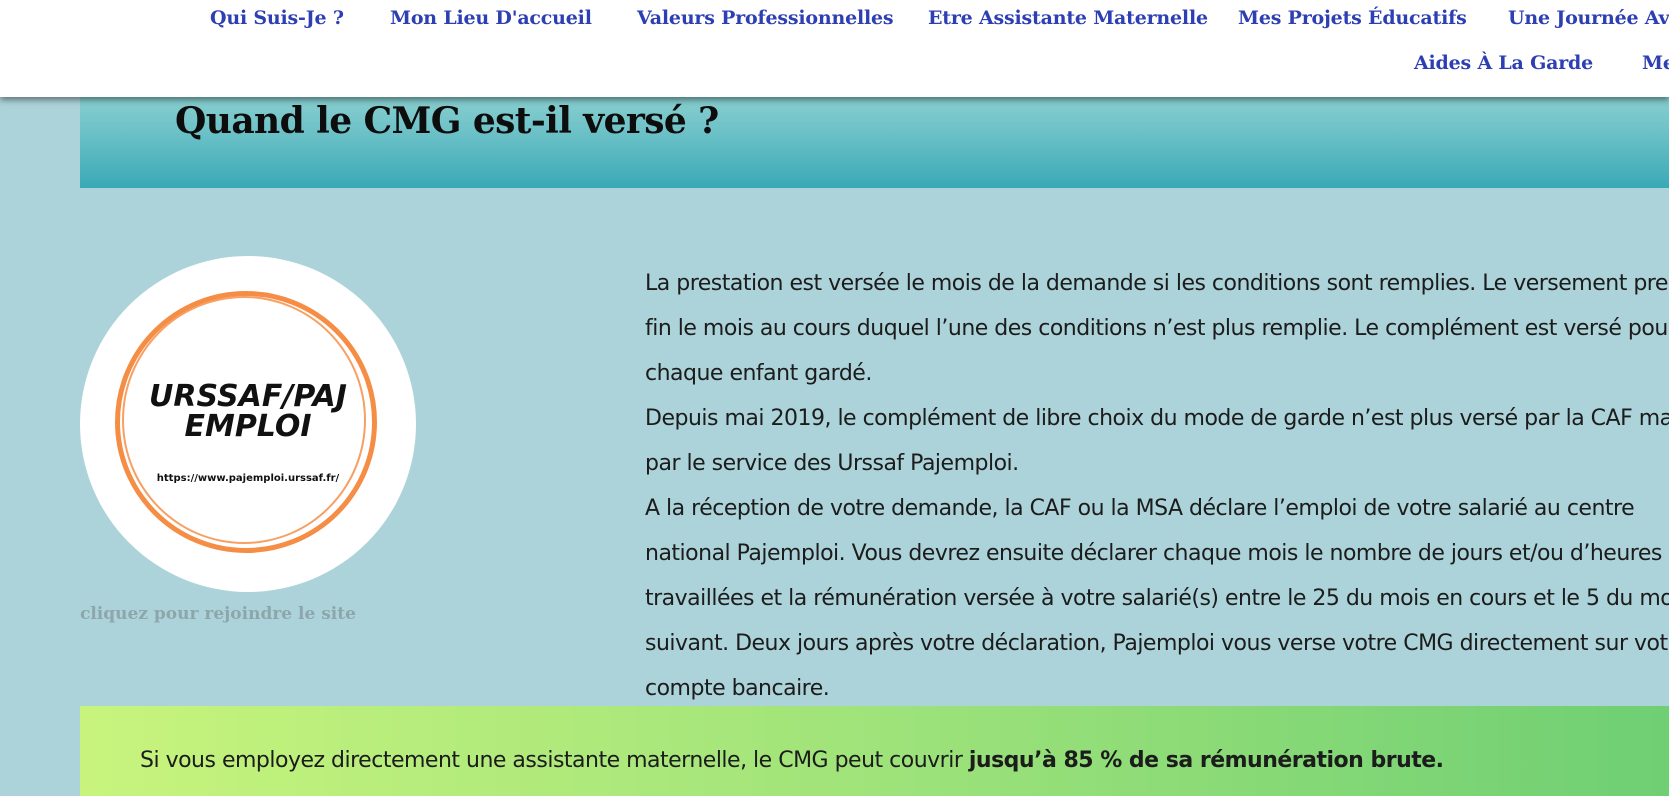  What do you see at coordinates (277, 18) in the screenshot?
I see `nav-link-qui-suis-je: Qui Suis-Je ?` at bounding box center [277, 18].